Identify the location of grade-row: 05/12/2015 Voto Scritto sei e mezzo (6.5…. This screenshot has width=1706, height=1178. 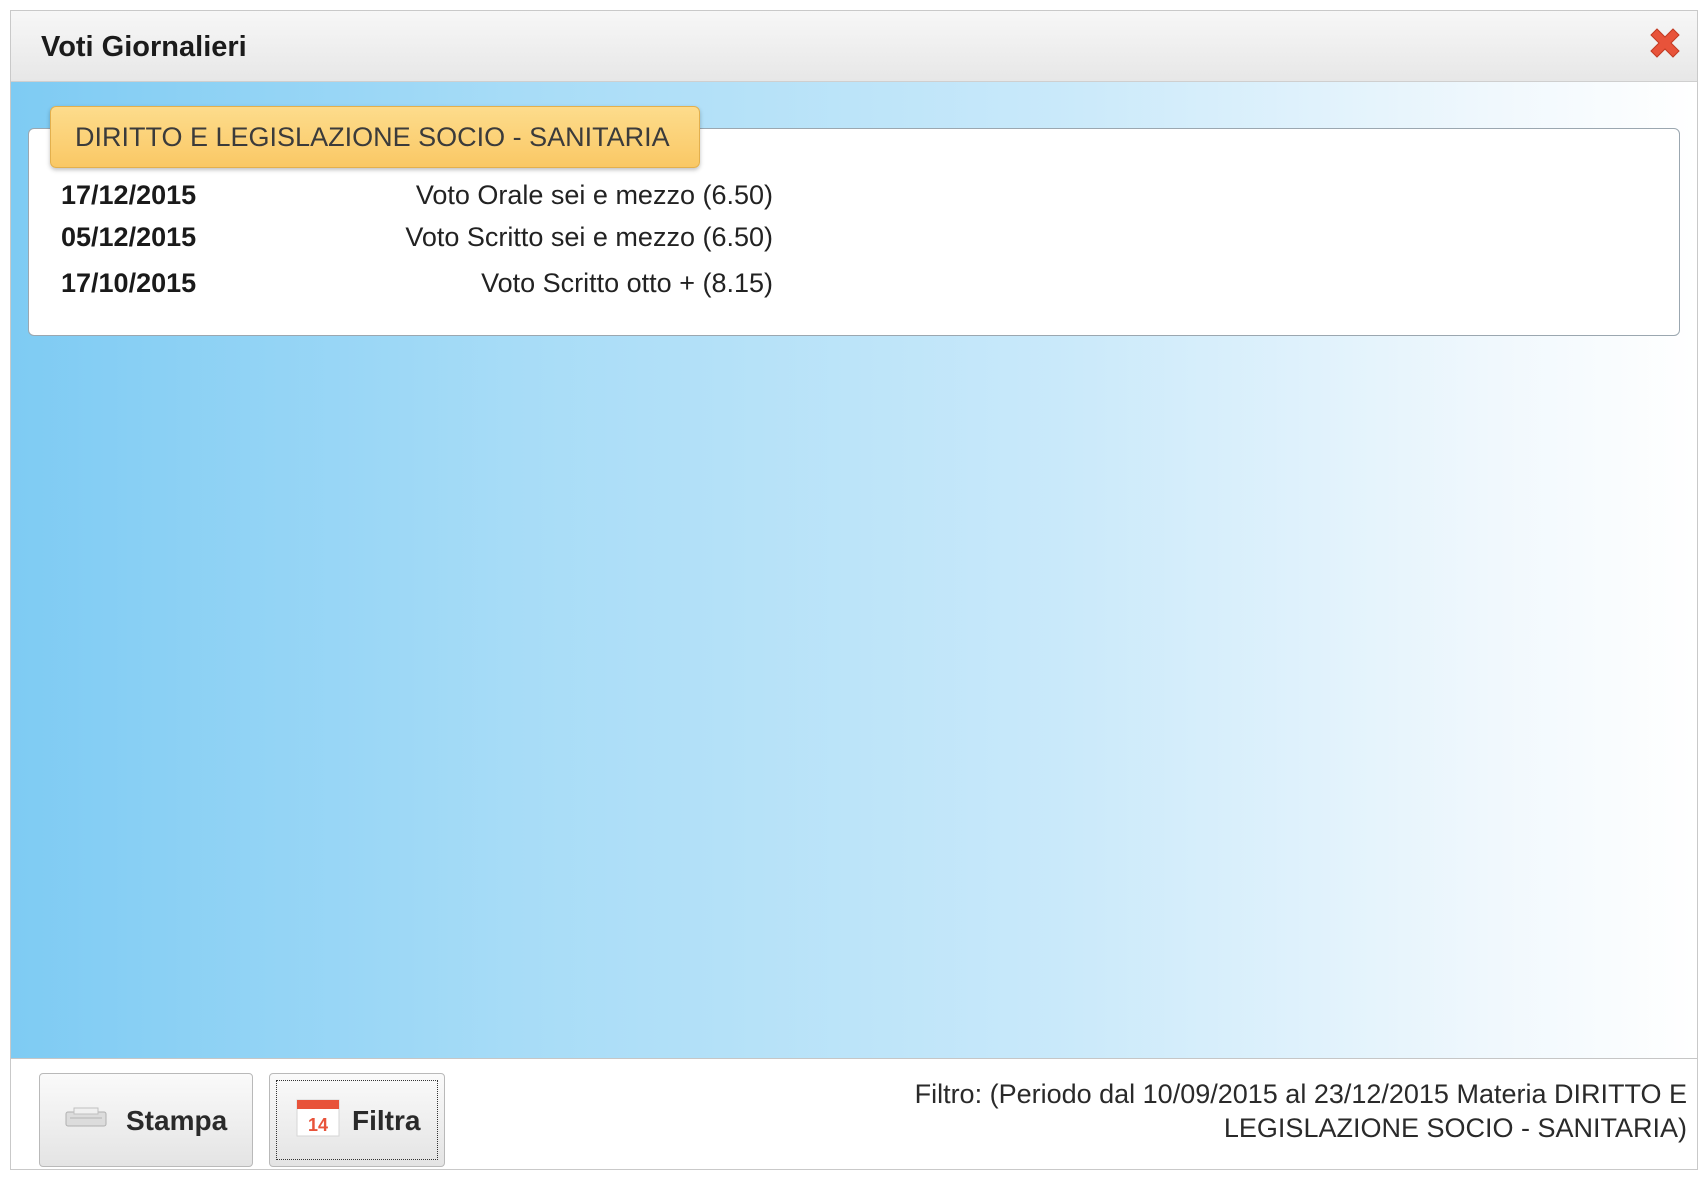
(441, 237).